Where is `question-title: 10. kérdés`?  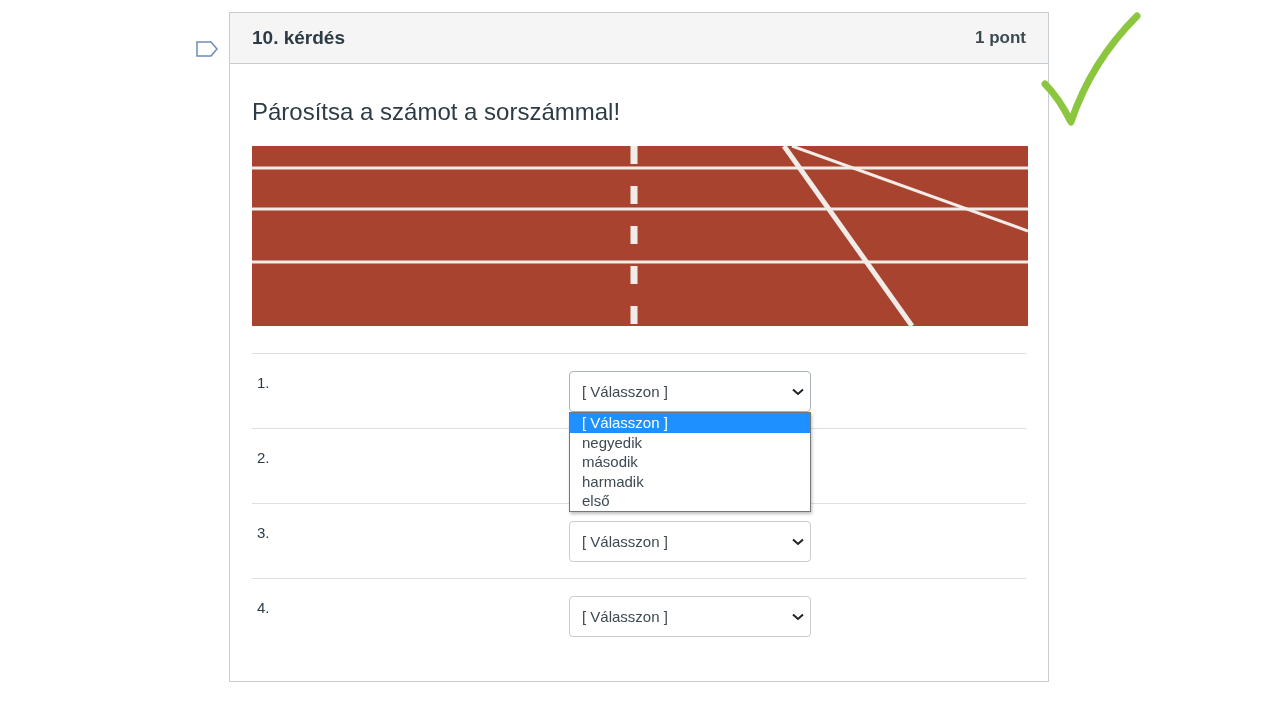
question-title: 10. kérdés is located at coordinates (298, 38).